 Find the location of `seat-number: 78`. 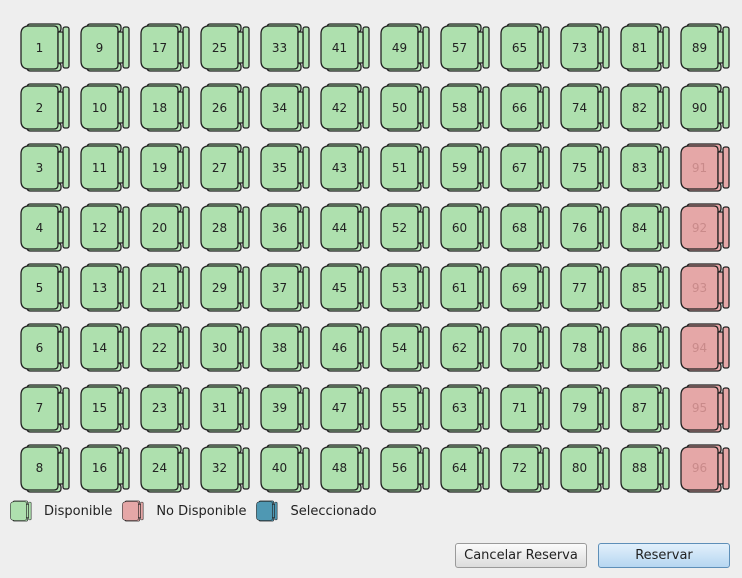

seat-number: 78 is located at coordinates (579, 347).